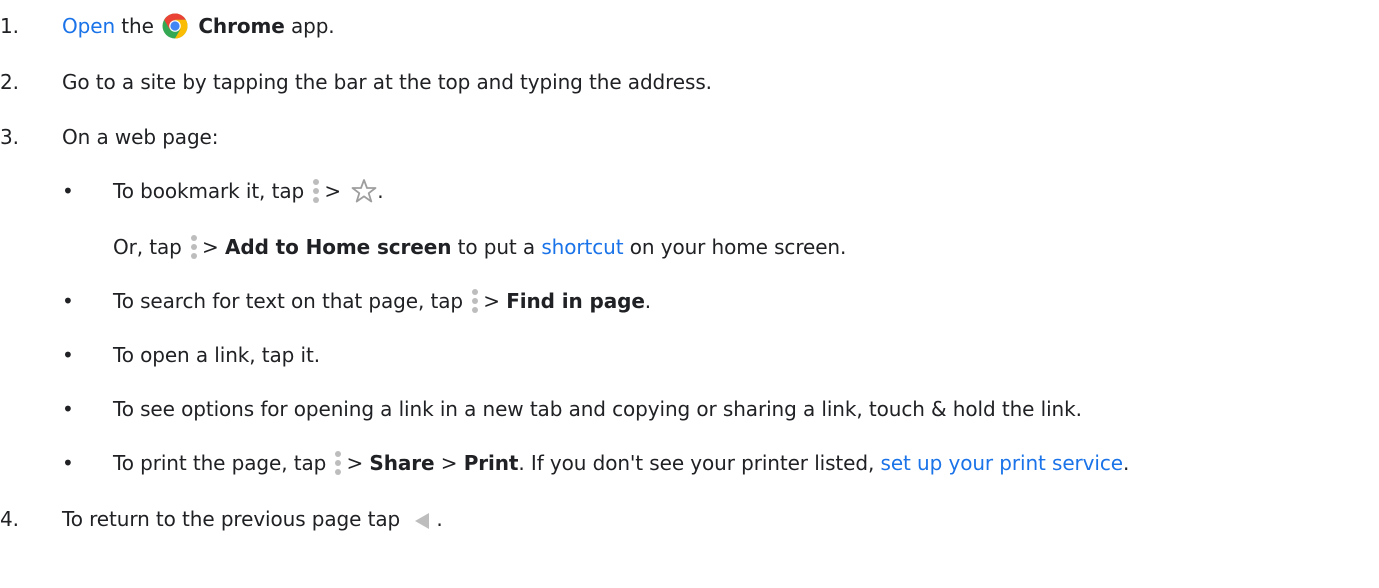 This screenshot has height=588, width=1379. Describe the element at coordinates (175, 26) in the screenshot. I see `chrome-logo-icon` at that location.